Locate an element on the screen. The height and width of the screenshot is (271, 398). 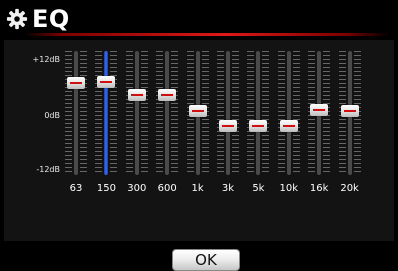
eq-band-1k: 1k is located at coordinates (198, 140).